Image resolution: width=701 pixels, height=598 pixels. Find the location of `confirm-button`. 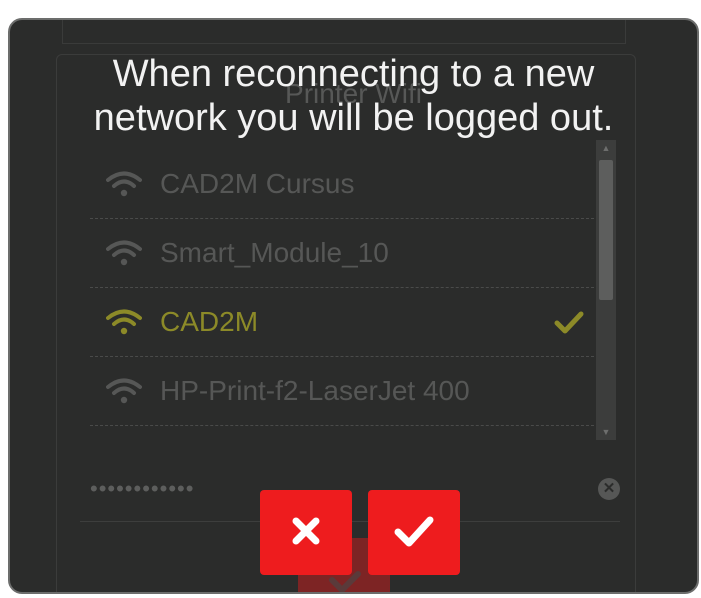

confirm-button is located at coordinates (414, 532).